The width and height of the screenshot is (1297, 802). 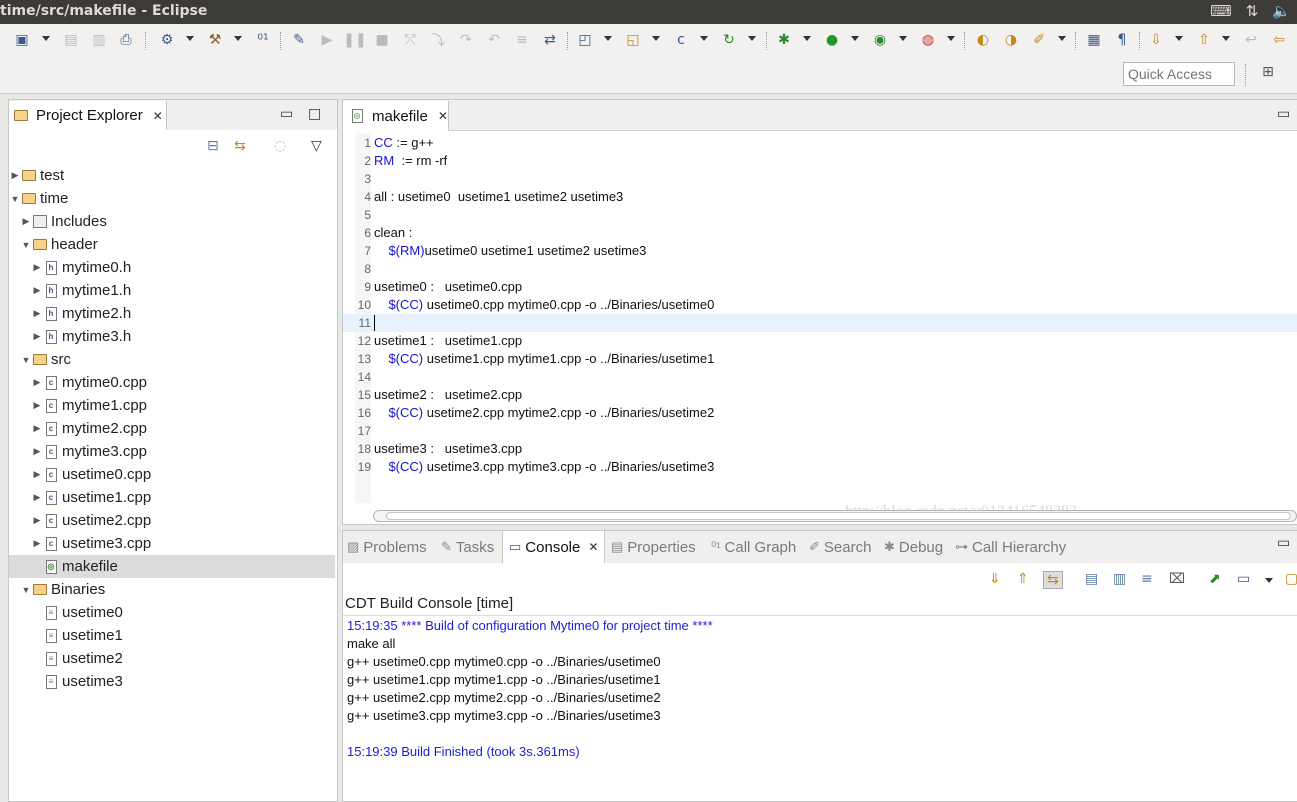 What do you see at coordinates (167, 40) in the screenshot?
I see `build-config-icon: ⚙` at bounding box center [167, 40].